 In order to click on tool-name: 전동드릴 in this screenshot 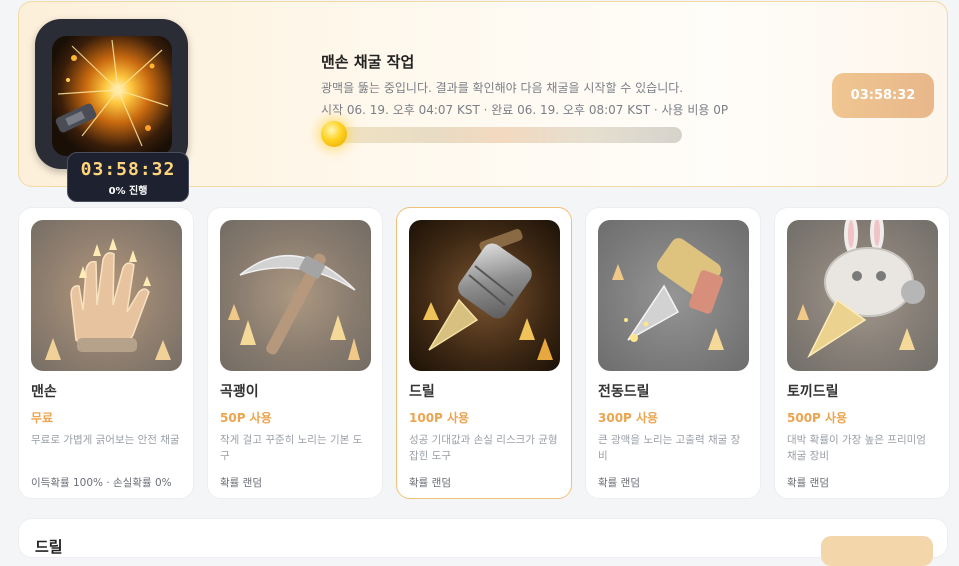, I will do `click(624, 392)`.